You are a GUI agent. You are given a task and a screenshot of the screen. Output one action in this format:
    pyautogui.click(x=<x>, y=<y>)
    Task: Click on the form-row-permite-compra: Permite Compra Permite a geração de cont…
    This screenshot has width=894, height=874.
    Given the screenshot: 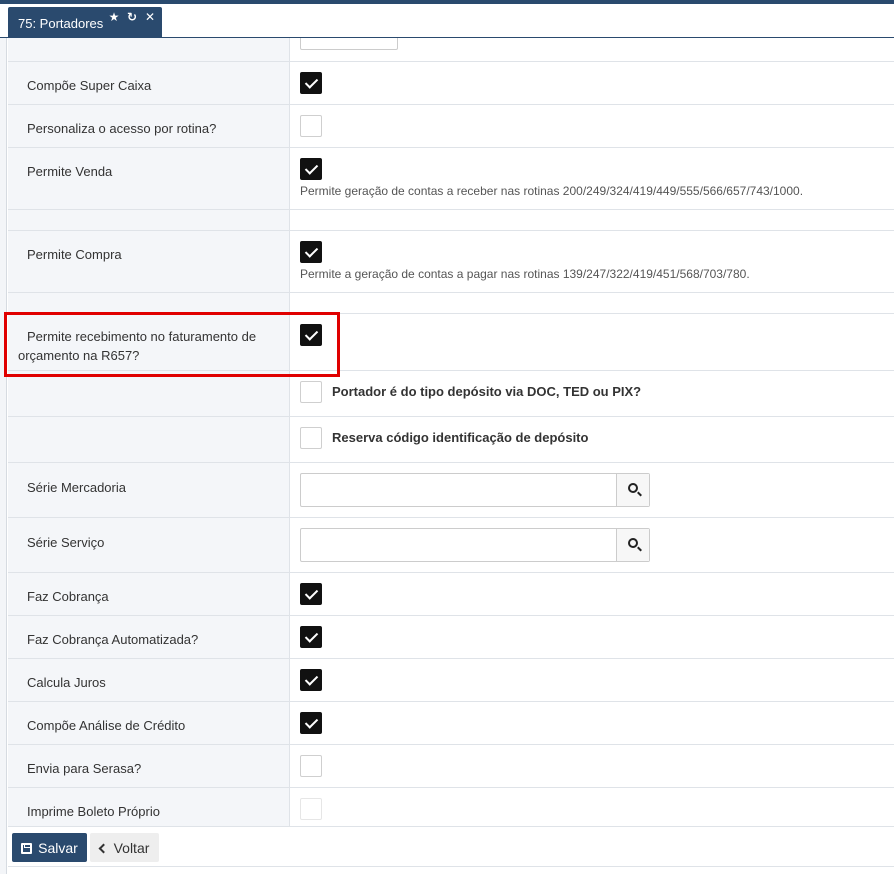 What is the action you would take?
    pyautogui.click(x=451, y=262)
    